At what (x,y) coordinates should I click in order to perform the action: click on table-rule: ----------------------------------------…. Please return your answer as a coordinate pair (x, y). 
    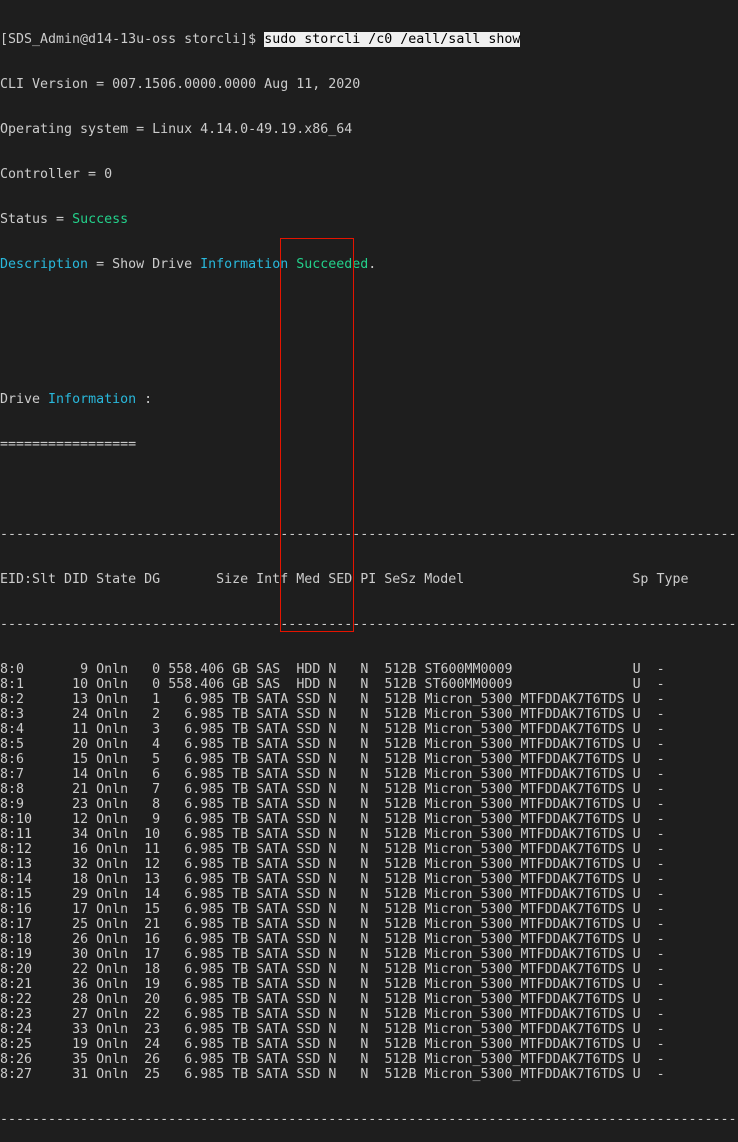
    Looking at the image, I should click on (368, 624).